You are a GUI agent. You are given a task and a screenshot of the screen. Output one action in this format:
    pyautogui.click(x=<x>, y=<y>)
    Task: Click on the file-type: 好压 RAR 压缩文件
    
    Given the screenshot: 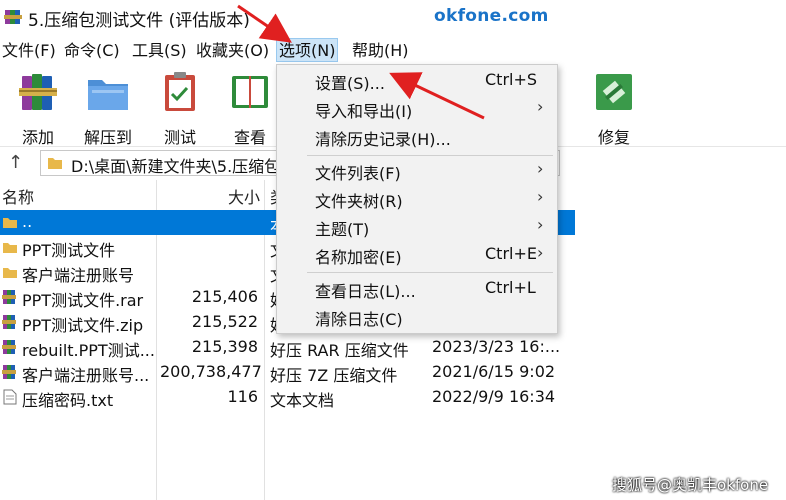 What is the action you would take?
    pyautogui.click(x=339, y=350)
    